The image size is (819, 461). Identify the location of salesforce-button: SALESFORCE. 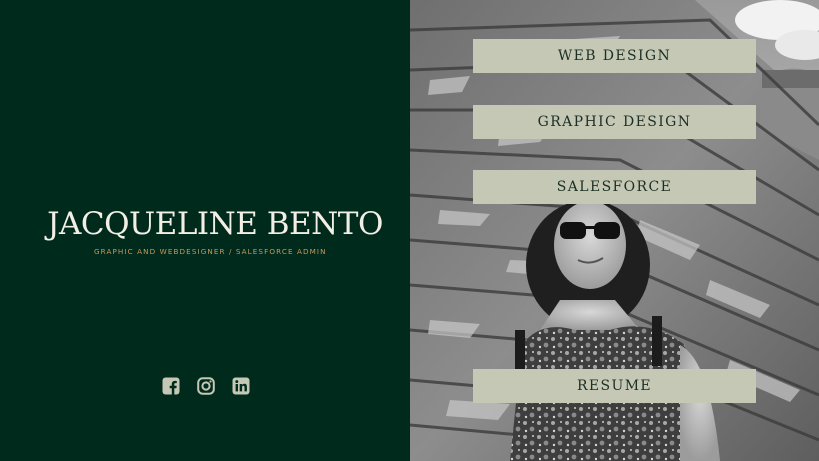
(614, 187).